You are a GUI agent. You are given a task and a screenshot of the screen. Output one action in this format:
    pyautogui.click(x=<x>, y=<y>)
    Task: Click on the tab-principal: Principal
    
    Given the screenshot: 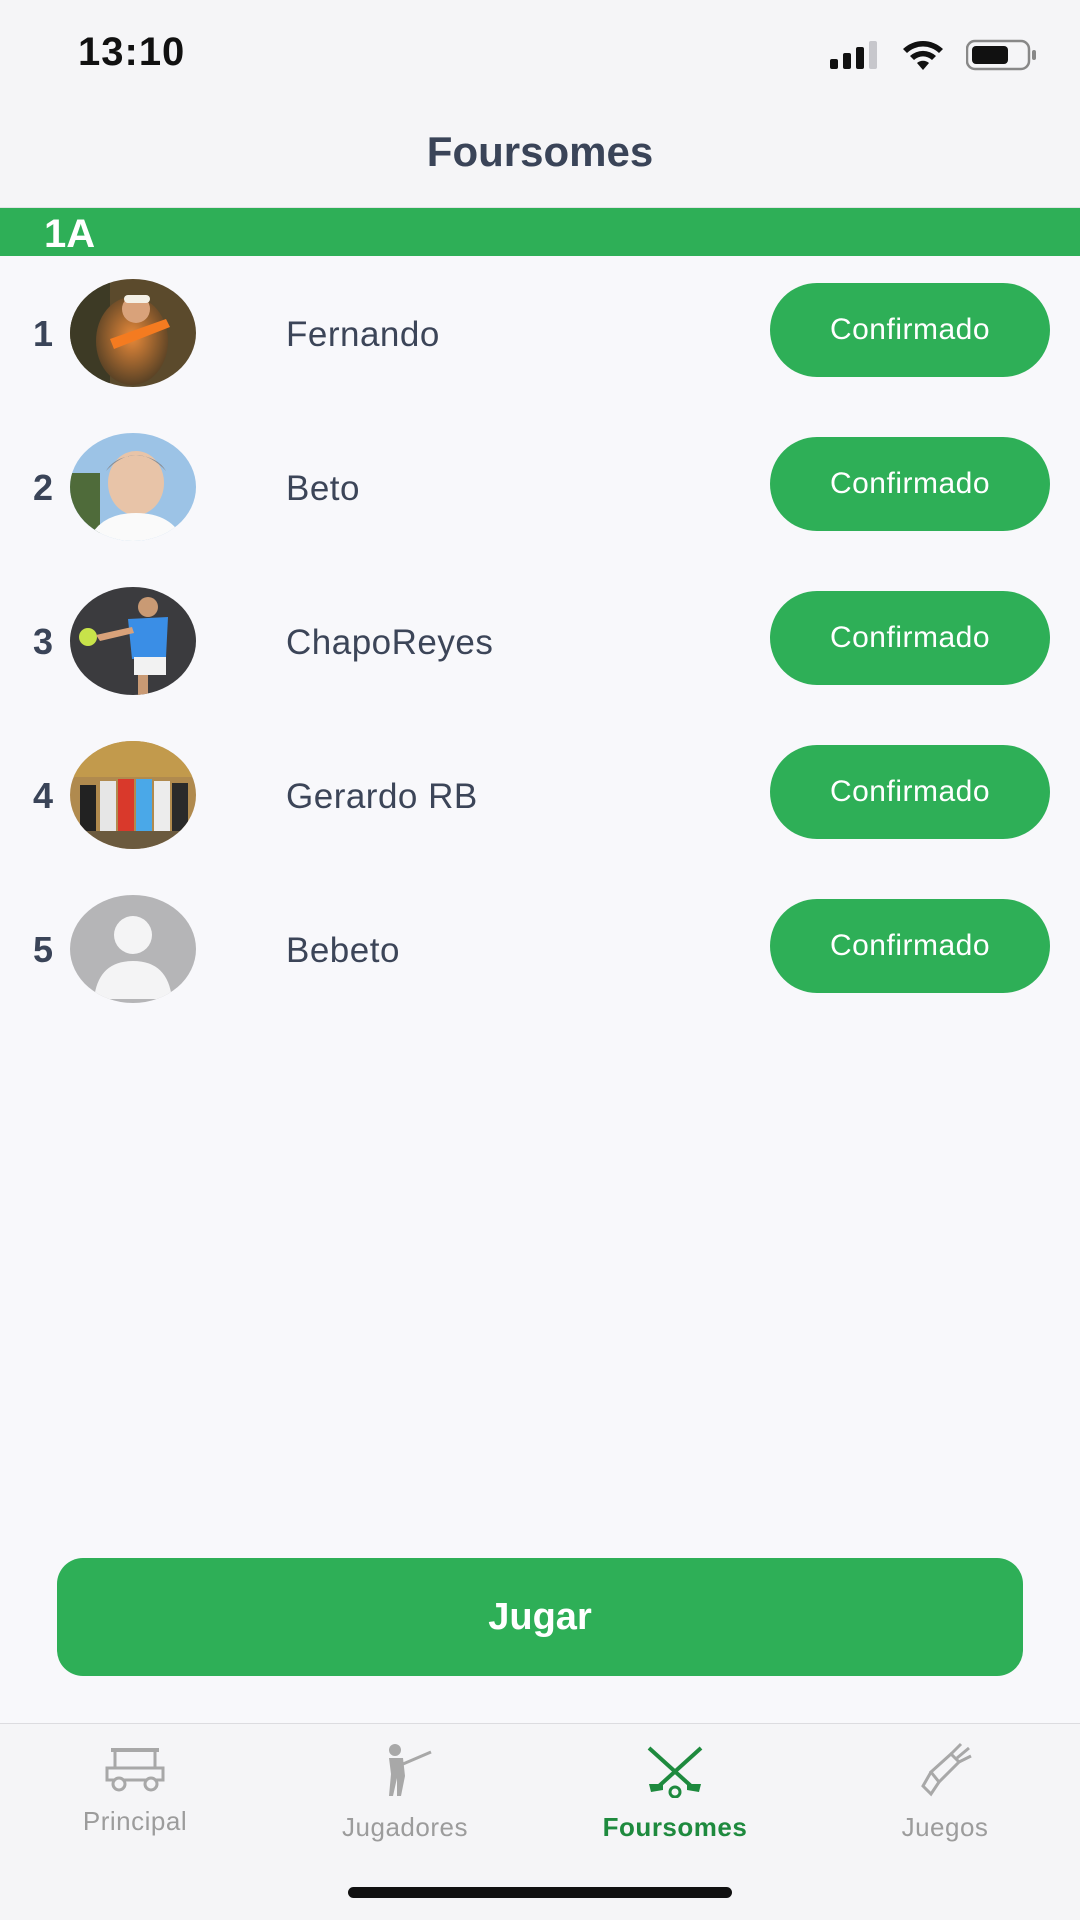 What is the action you would take?
    pyautogui.click(x=135, y=1797)
    